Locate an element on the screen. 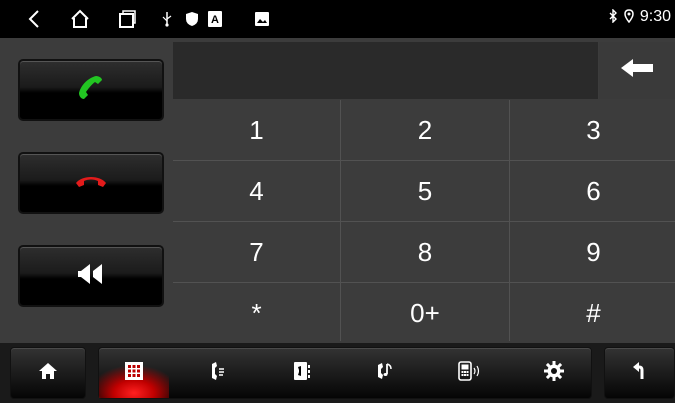  return-icon is located at coordinates (640, 373).